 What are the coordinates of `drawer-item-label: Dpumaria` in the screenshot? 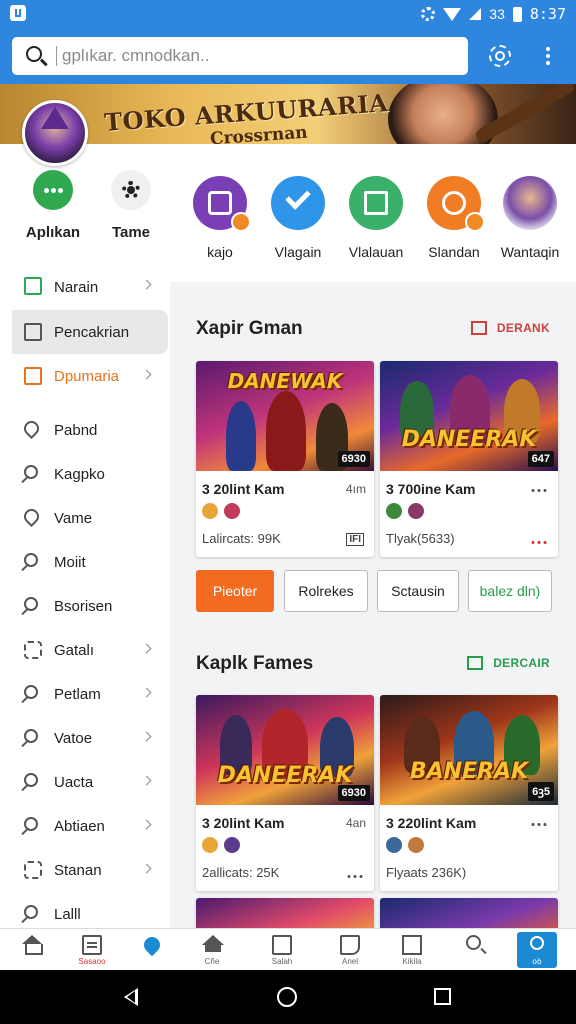 It's located at (87, 376).